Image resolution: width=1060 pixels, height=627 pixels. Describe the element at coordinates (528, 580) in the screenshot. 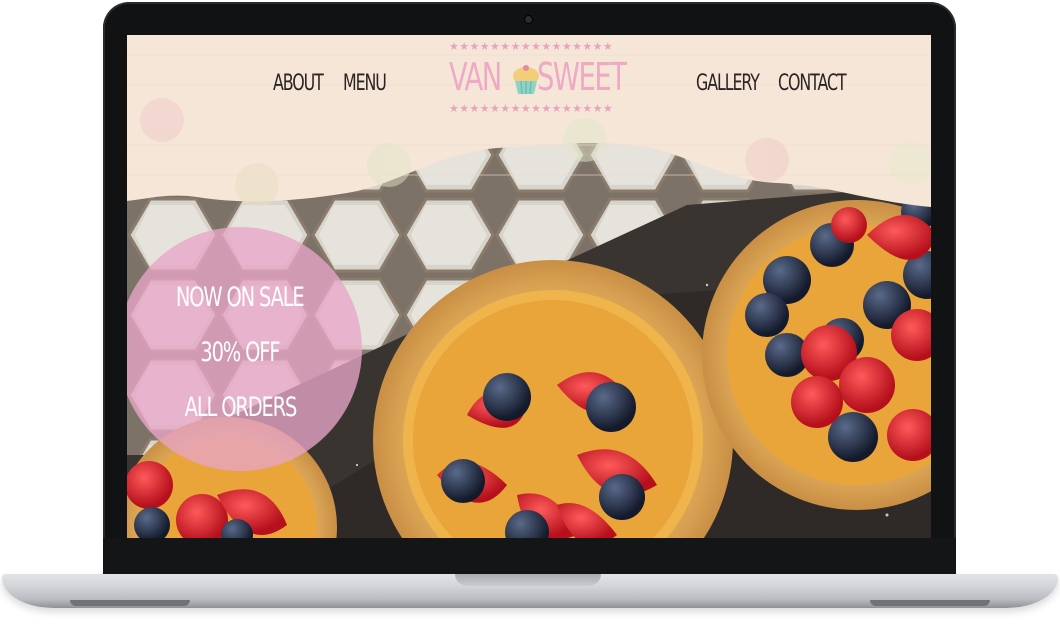

I see `laptop-lid-notch` at that location.